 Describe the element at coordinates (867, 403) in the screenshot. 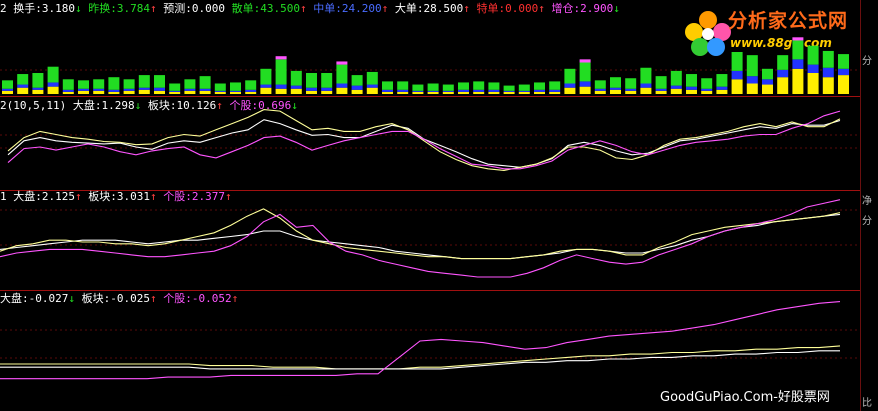

I see `edge-label: 比` at that location.